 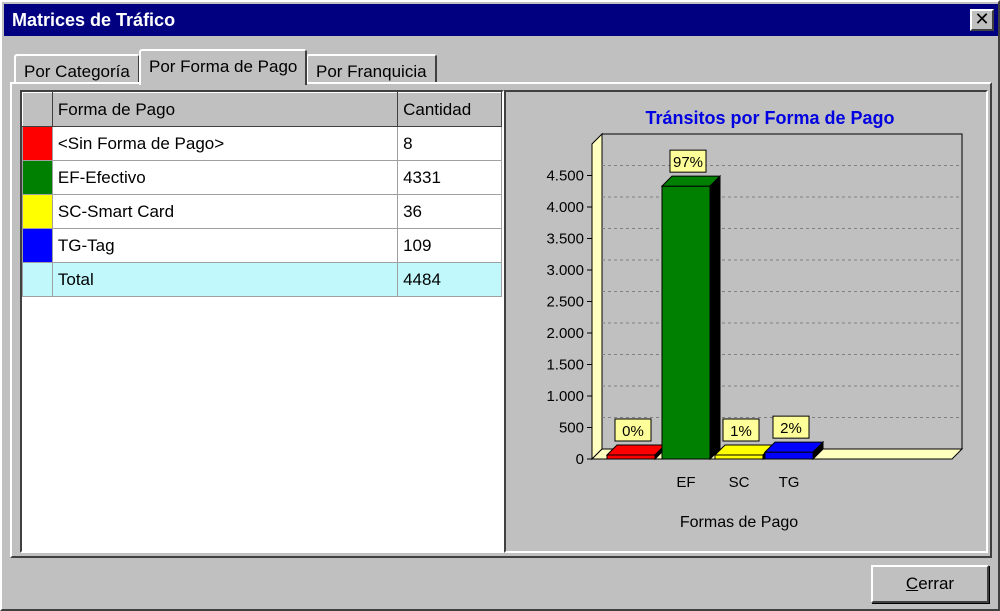 What do you see at coordinates (565, 239) in the screenshot?
I see `y-tick-label: 3.500` at bounding box center [565, 239].